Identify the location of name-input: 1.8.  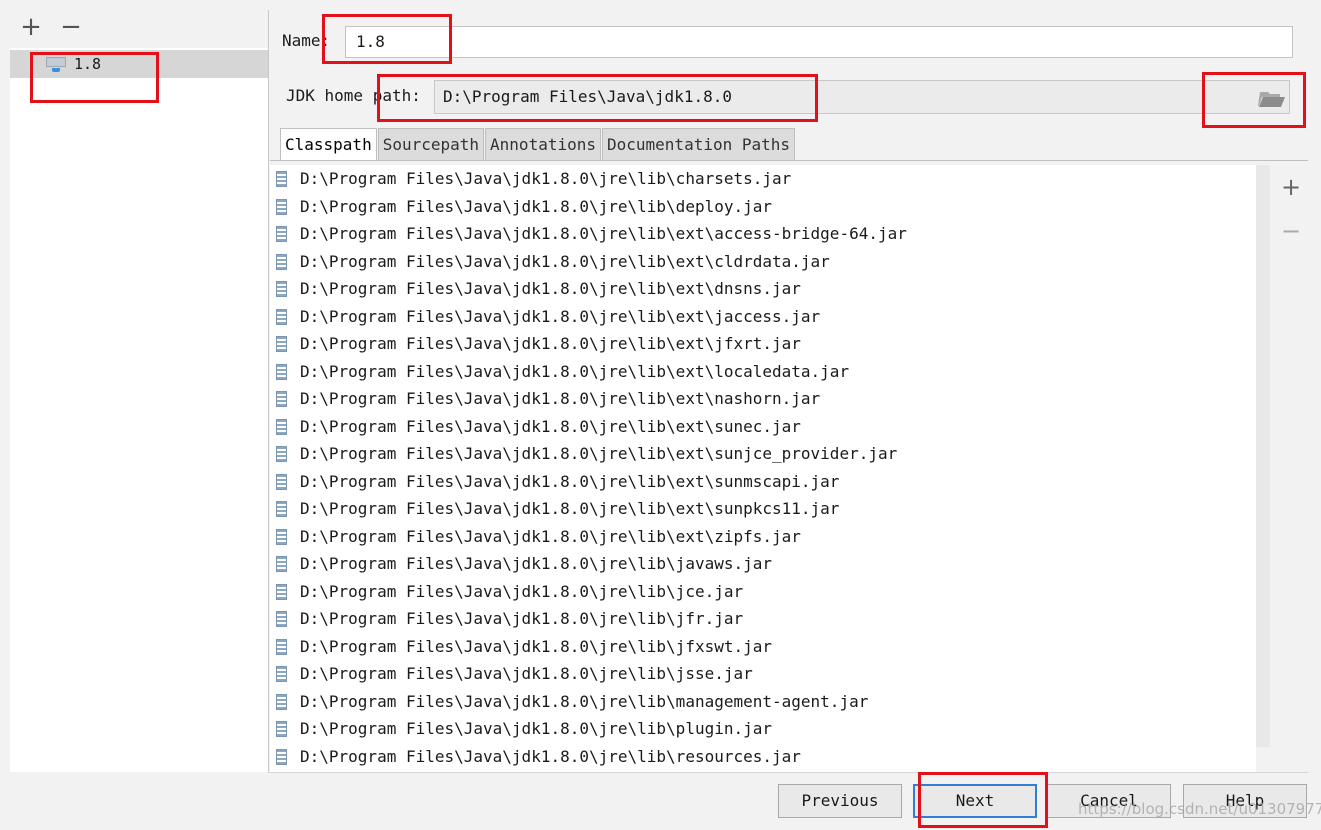
(819, 42).